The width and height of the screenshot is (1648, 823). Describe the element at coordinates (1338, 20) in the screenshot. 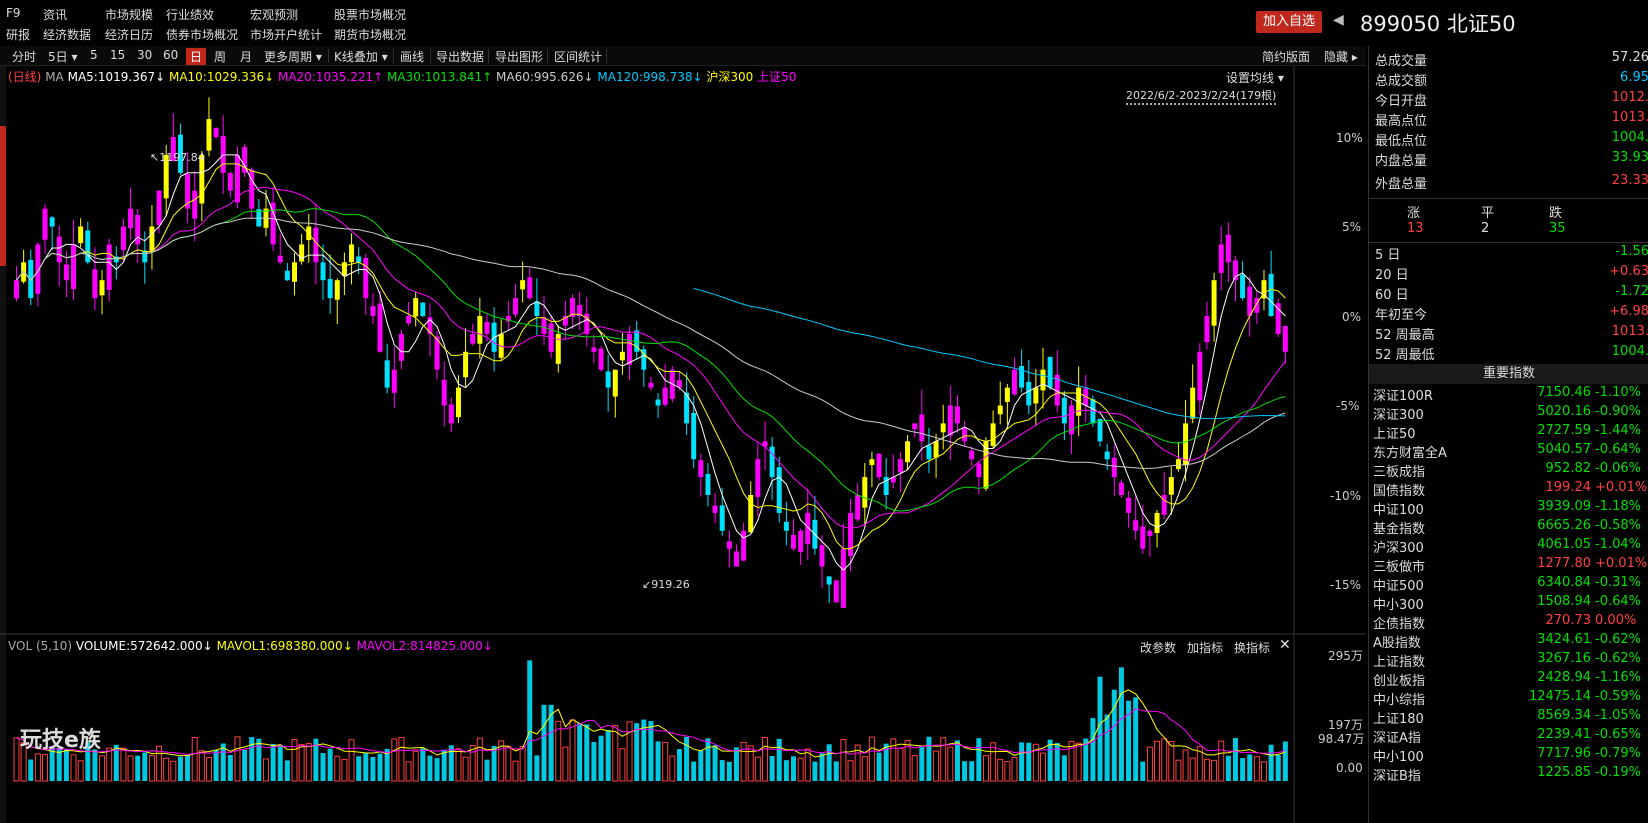

I see `prev-arrow-icon: ◀` at that location.